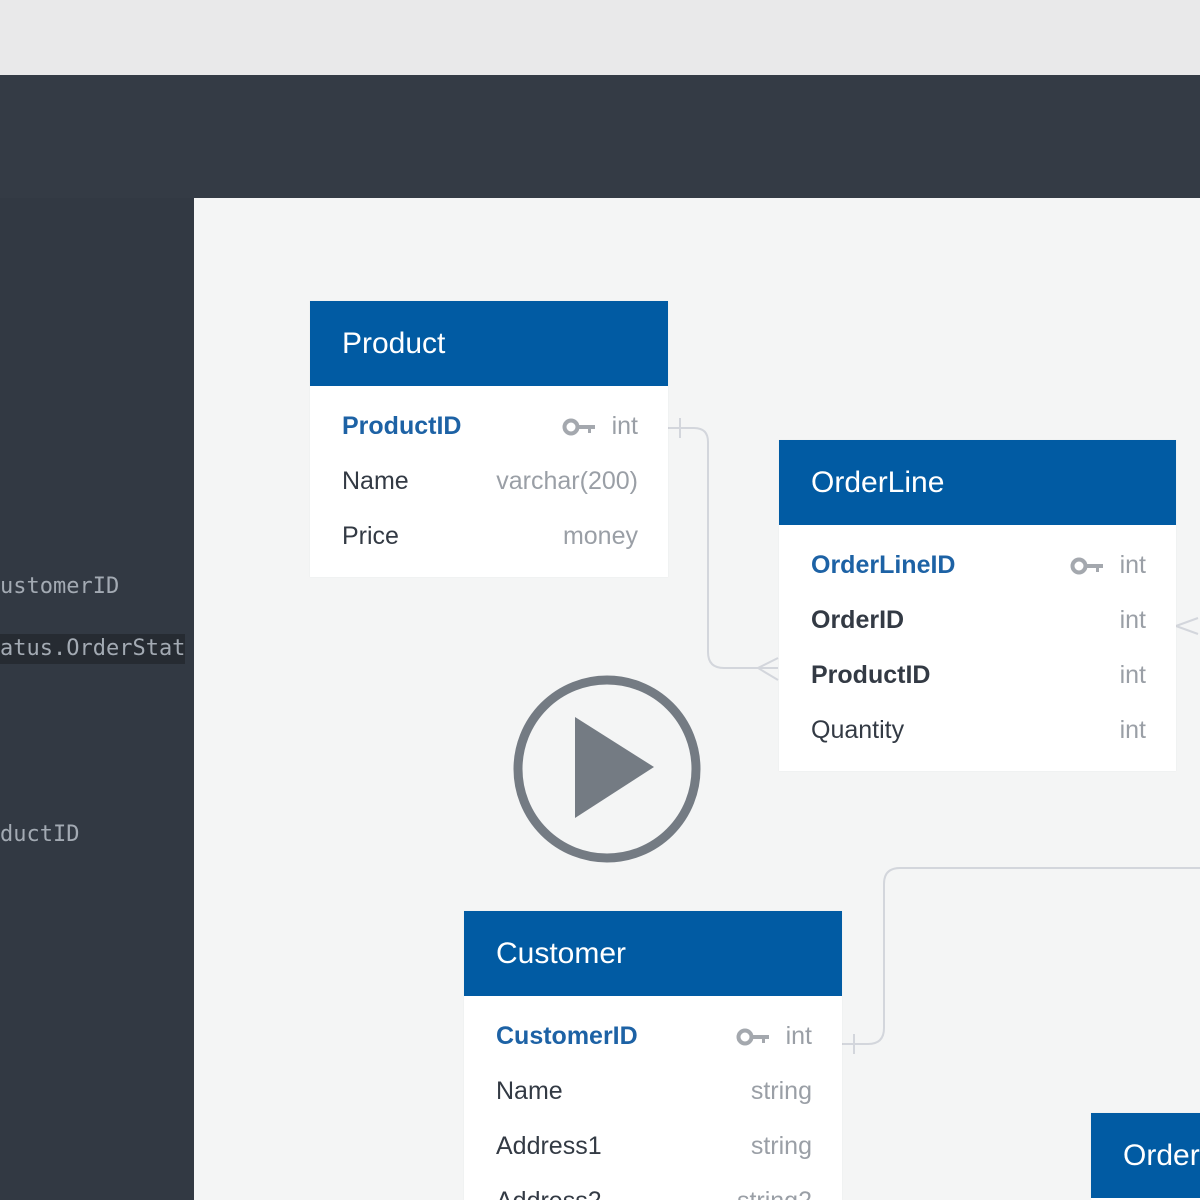  What do you see at coordinates (977, 620) in the screenshot?
I see `table-field-row: OrderID int` at bounding box center [977, 620].